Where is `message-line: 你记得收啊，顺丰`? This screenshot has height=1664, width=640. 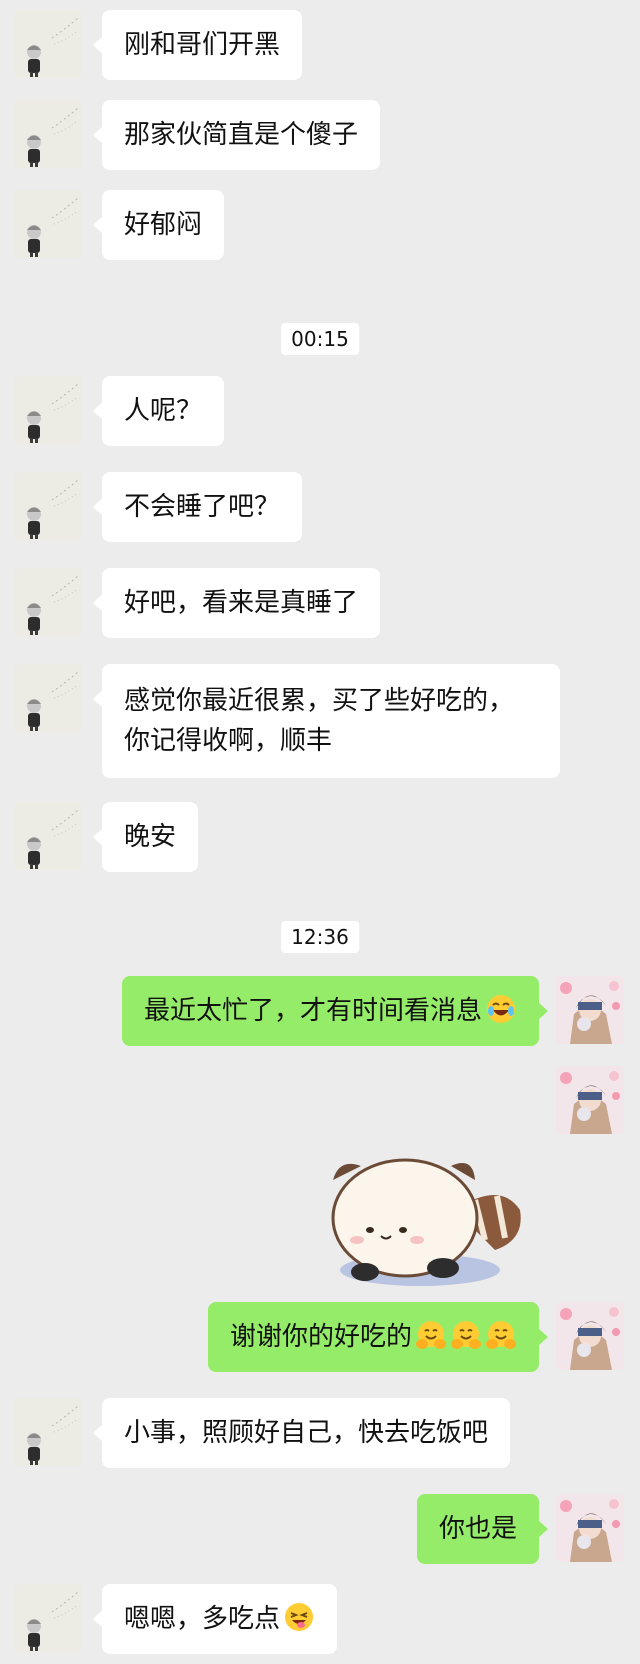 message-line: 你记得收啊，顺丰 is located at coordinates (228, 741).